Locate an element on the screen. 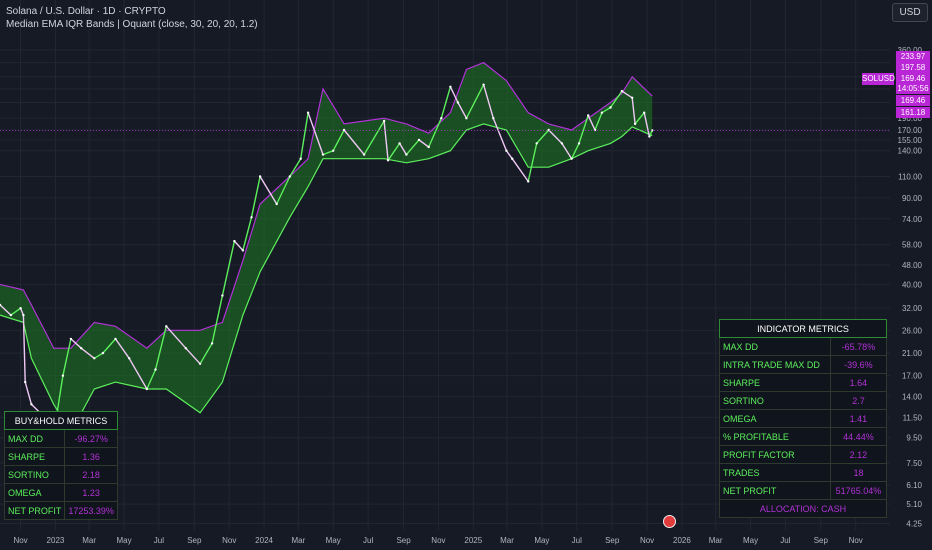 The height and width of the screenshot is (550, 932). metric-value: -96.27% is located at coordinates (91, 438).